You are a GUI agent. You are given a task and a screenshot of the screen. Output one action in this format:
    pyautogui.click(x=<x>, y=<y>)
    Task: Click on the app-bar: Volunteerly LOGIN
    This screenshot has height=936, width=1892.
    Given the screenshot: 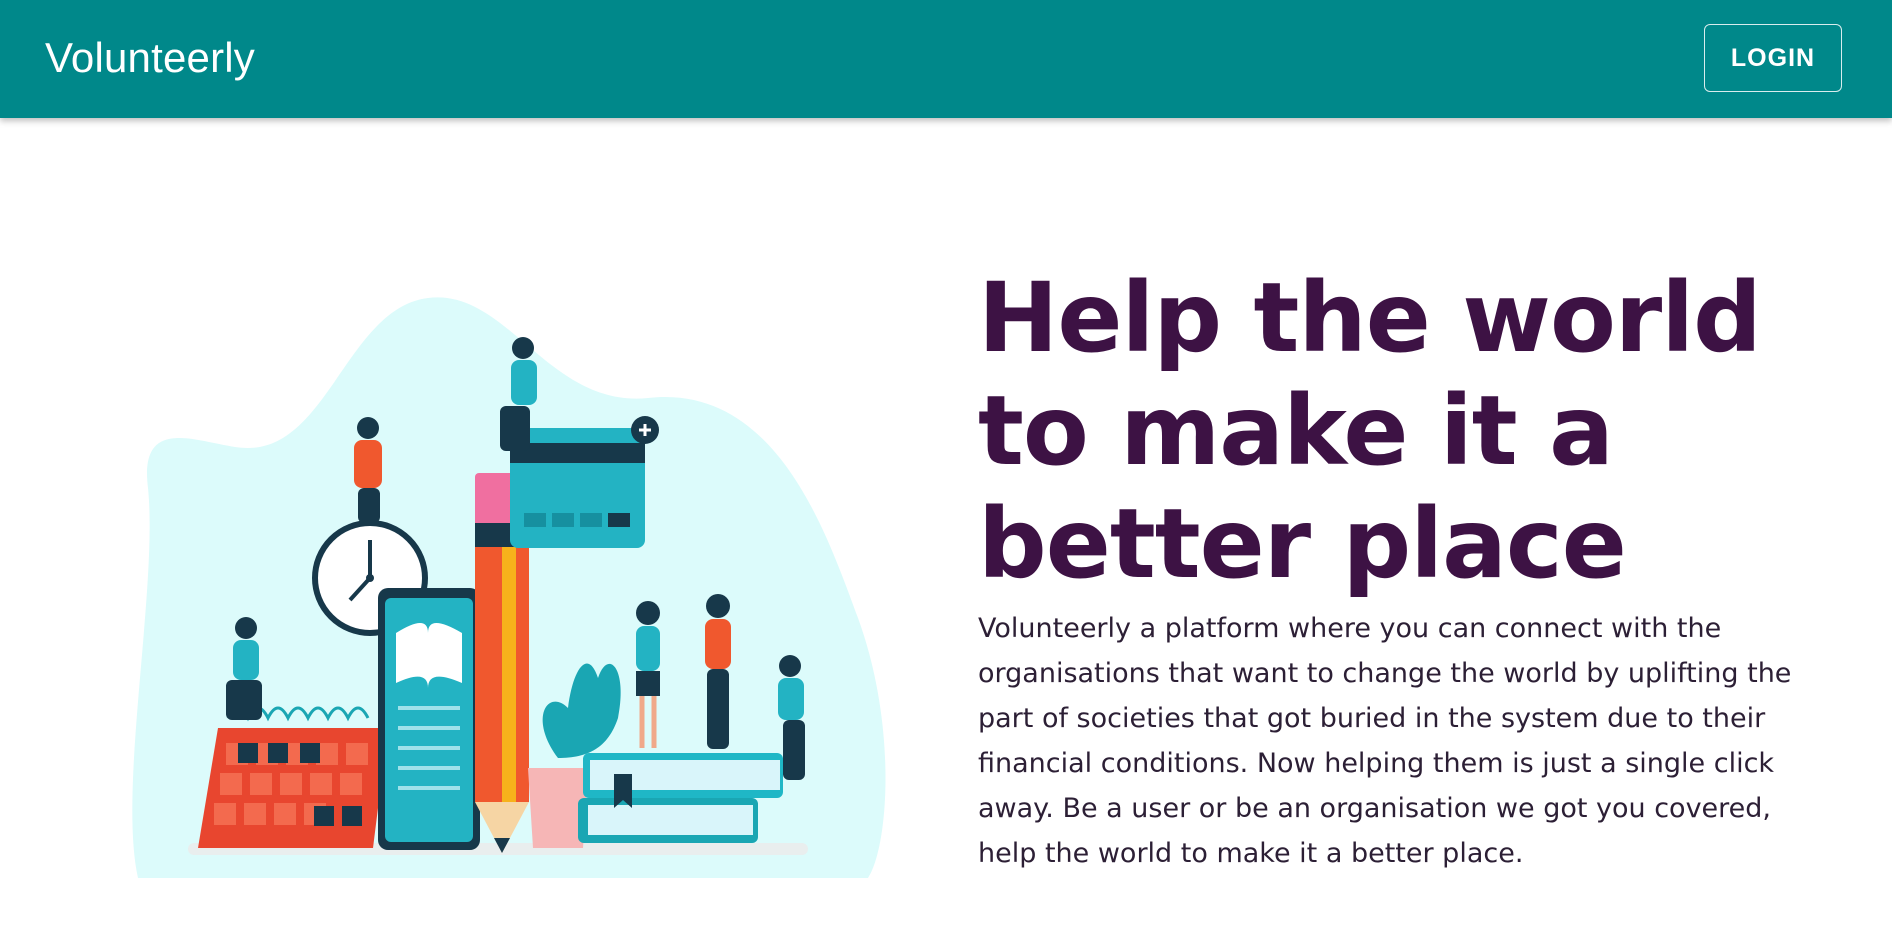 What is the action you would take?
    pyautogui.click(x=946, y=59)
    